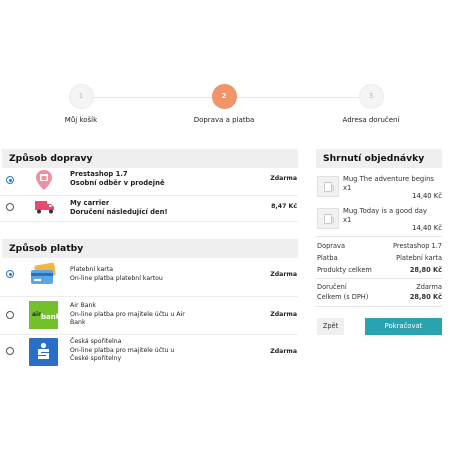  I want to click on payment-desc: On-line platba pro majitele účtu u Air, so click(127, 314).